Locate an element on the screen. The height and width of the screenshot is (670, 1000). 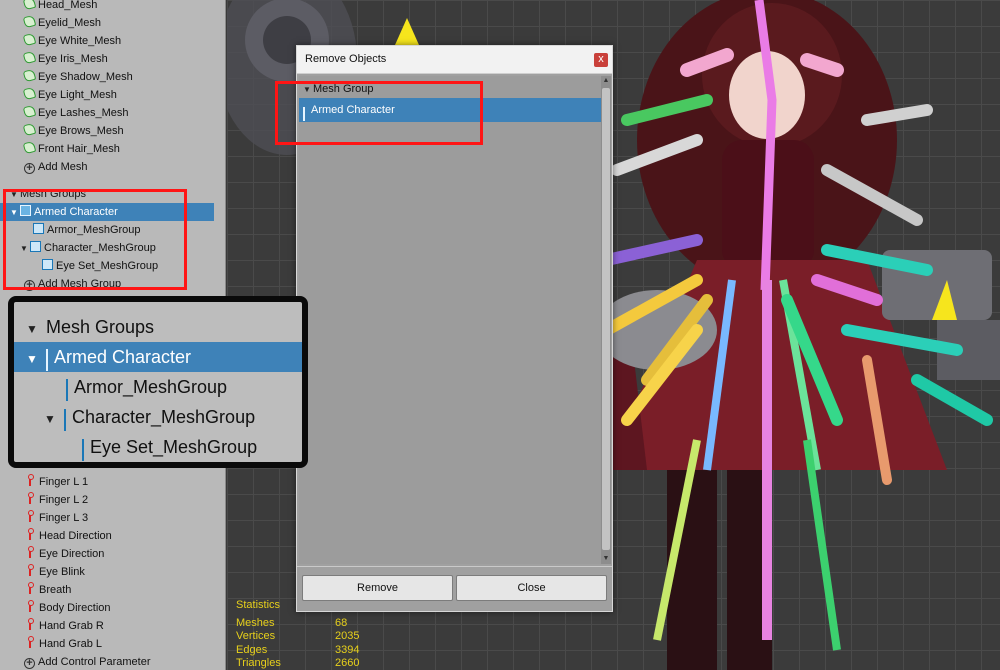
dialog-title: Remove Objects is located at coordinates (346, 59).